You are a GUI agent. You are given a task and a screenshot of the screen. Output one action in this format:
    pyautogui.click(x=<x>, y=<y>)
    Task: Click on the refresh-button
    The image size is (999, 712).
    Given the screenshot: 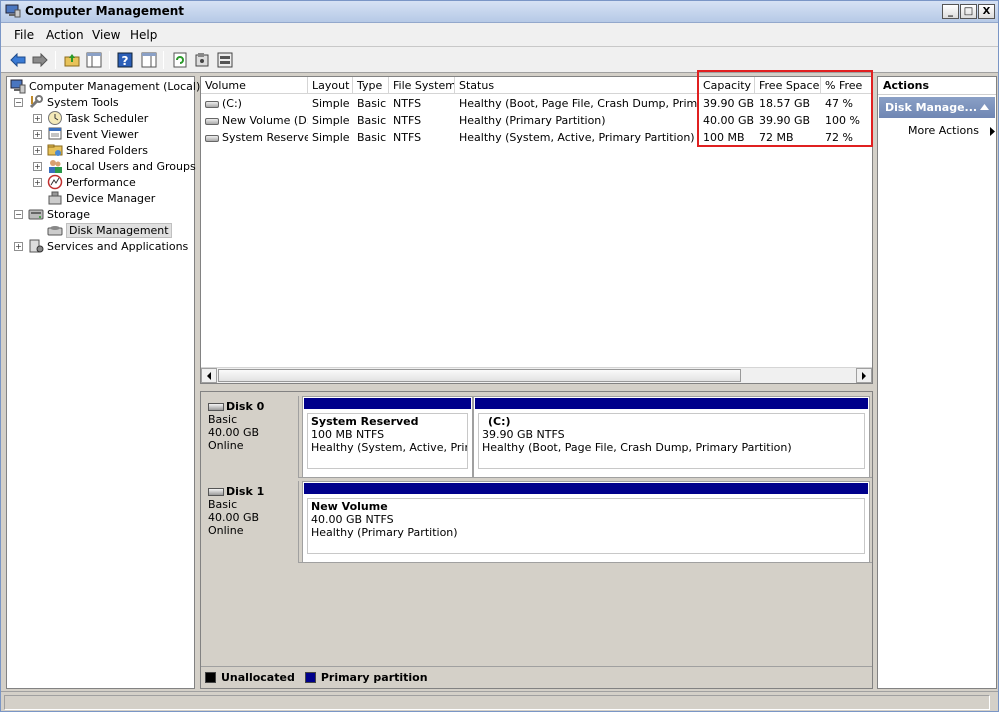 What is the action you would take?
    pyautogui.click(x=180, y=60)
    